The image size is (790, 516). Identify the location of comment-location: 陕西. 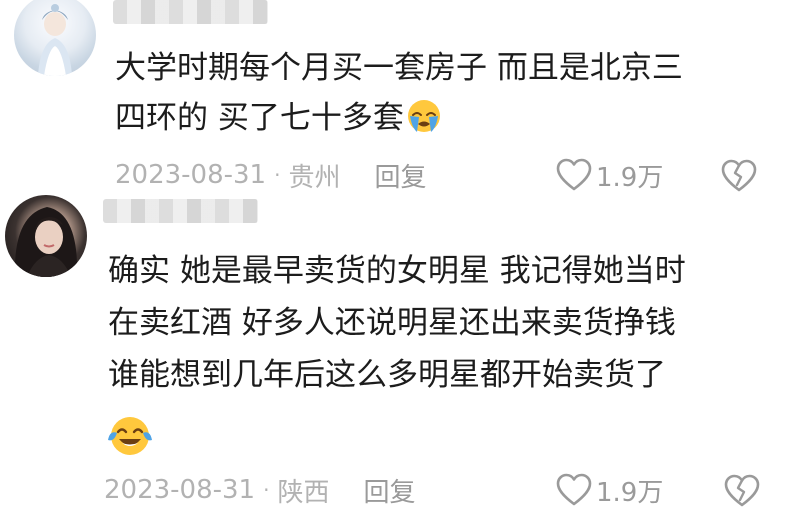
(303, 492).